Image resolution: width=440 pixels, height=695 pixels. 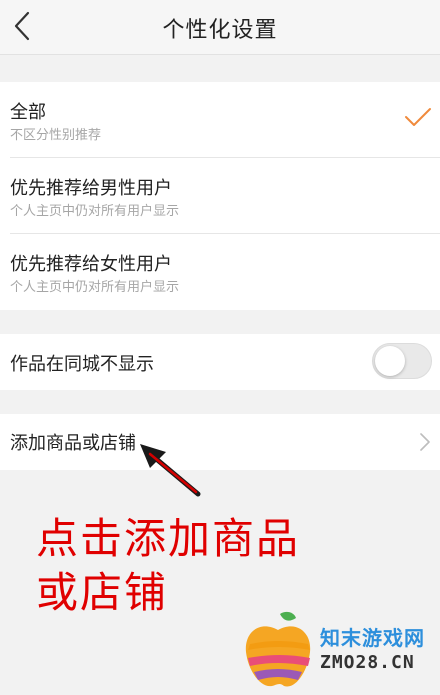 I want to click on option-subtitle: 不区分性别推荐, so click(x=56, y=135).